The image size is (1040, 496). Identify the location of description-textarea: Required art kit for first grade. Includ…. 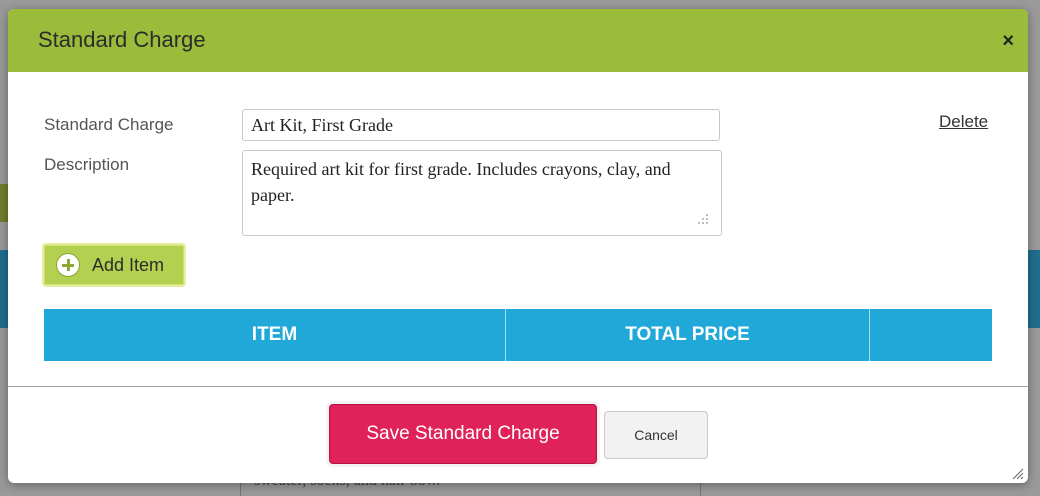
(482, 193).